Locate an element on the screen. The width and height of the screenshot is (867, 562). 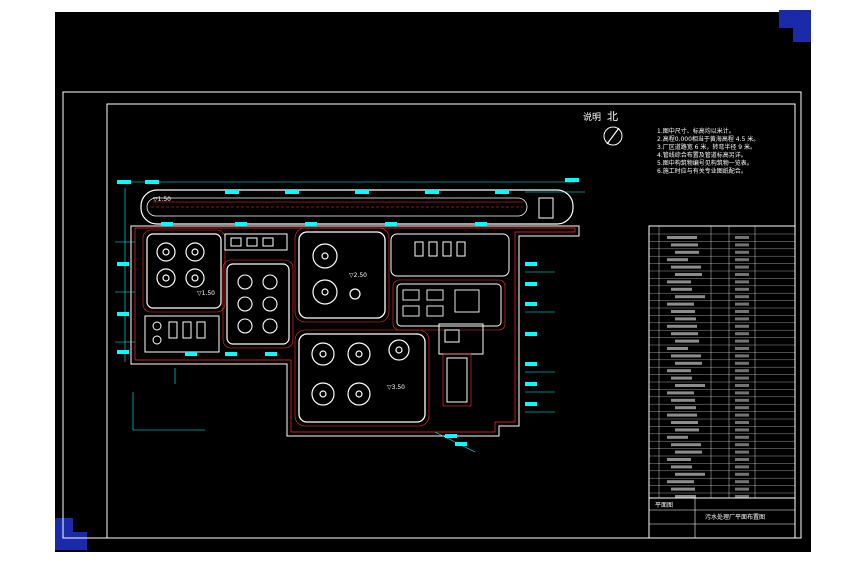
note-1: 1.图中尺寸、标高均以米计。 is located at coordinates (696, 131).